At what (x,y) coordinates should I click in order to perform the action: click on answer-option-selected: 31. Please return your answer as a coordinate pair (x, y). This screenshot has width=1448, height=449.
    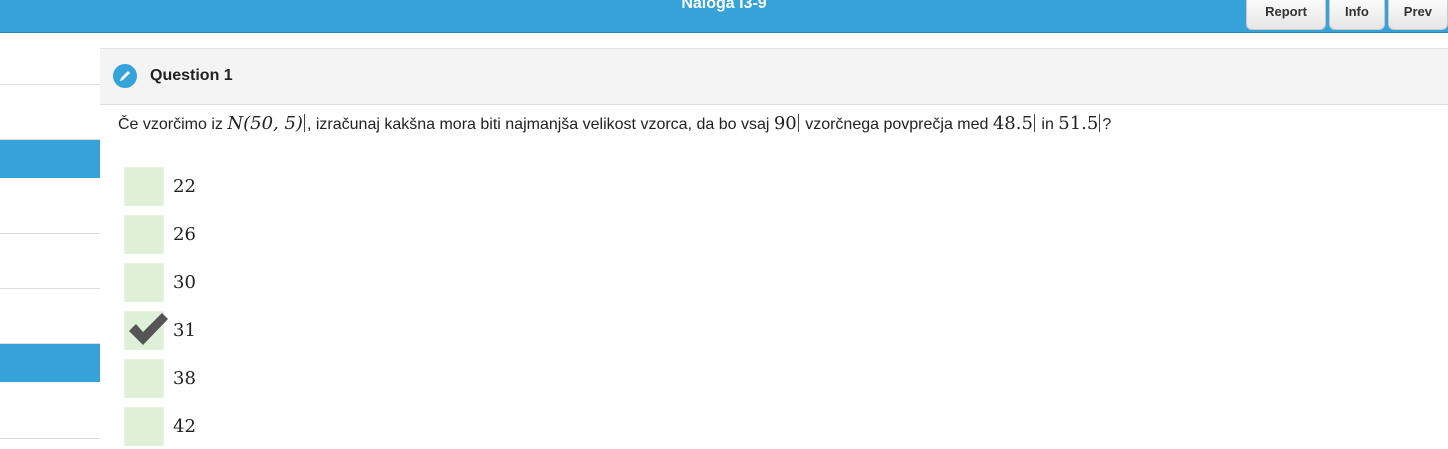
    Looking at the image, I should click on (224, 332).